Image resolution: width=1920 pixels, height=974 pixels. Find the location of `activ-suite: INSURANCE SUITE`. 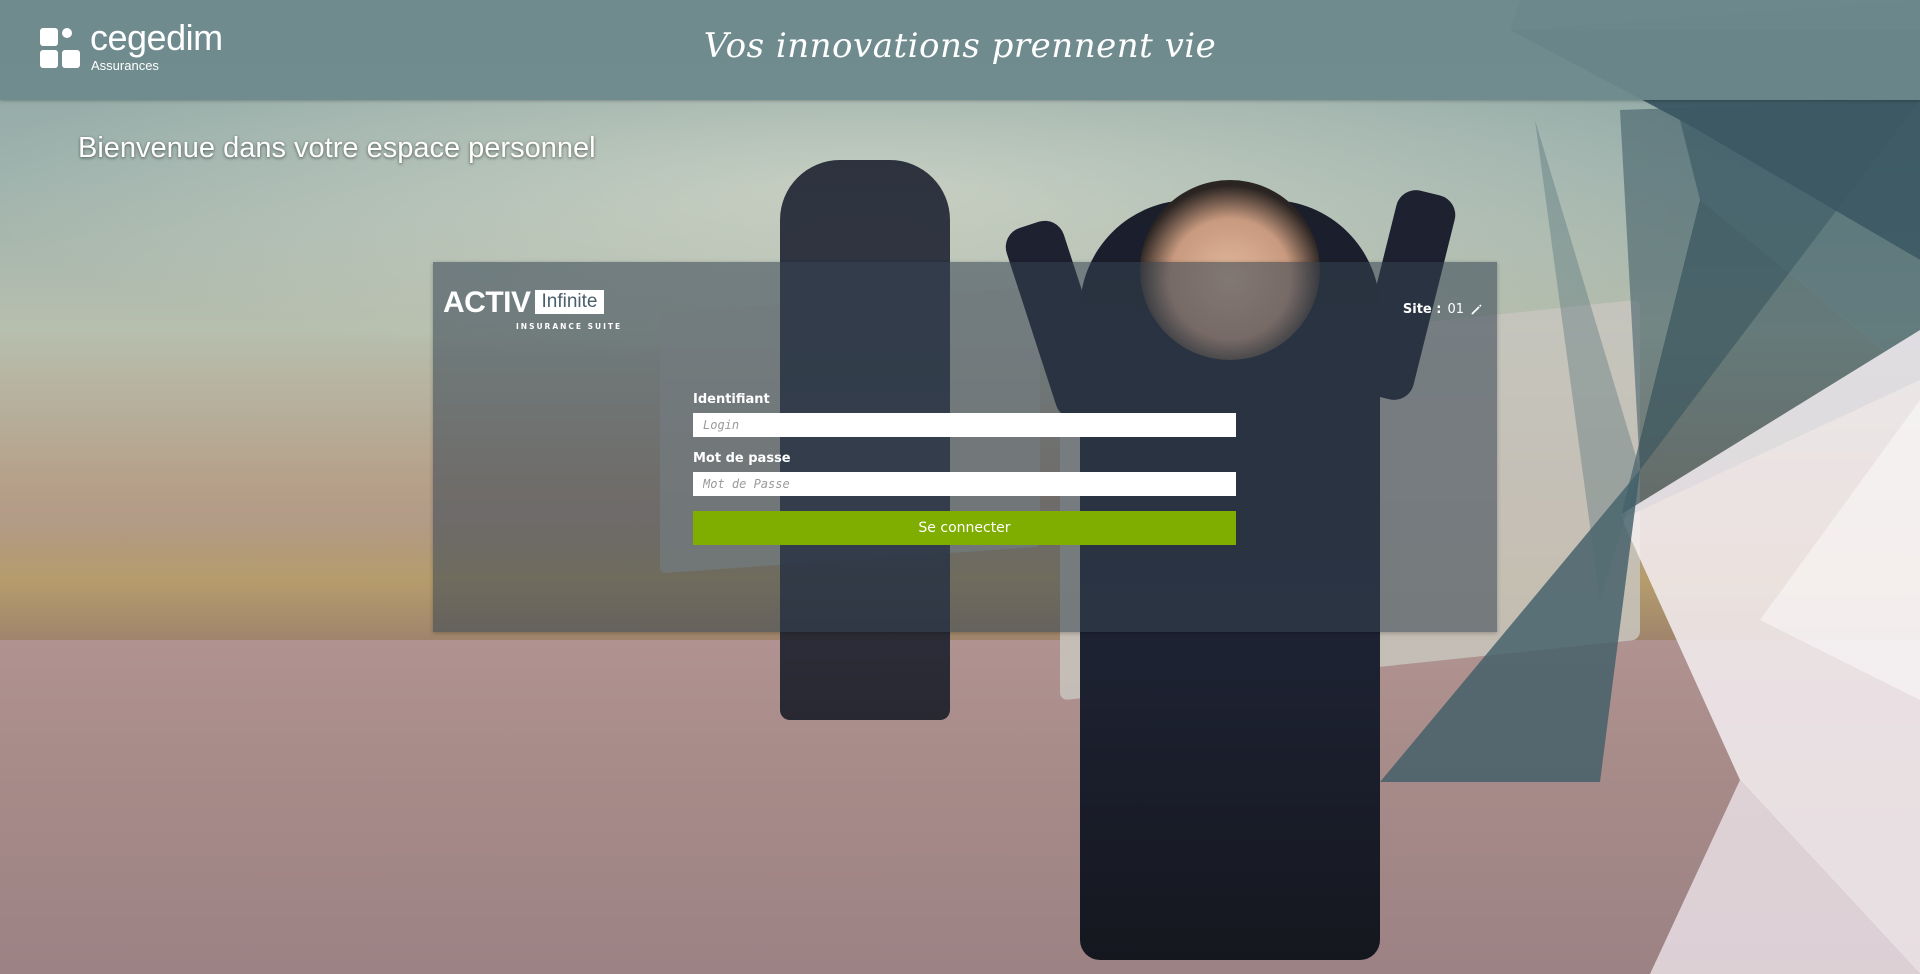

activ-suite: INSURANCE SUITE is located at coordinates (569, 326).